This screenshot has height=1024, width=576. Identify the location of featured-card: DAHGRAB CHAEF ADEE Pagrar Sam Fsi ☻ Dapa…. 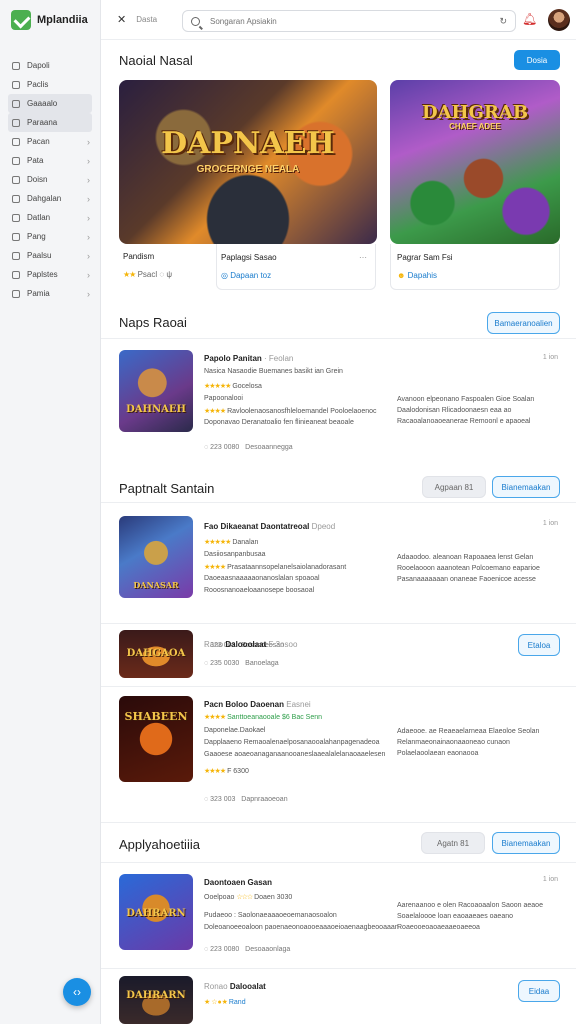
(475, 185).